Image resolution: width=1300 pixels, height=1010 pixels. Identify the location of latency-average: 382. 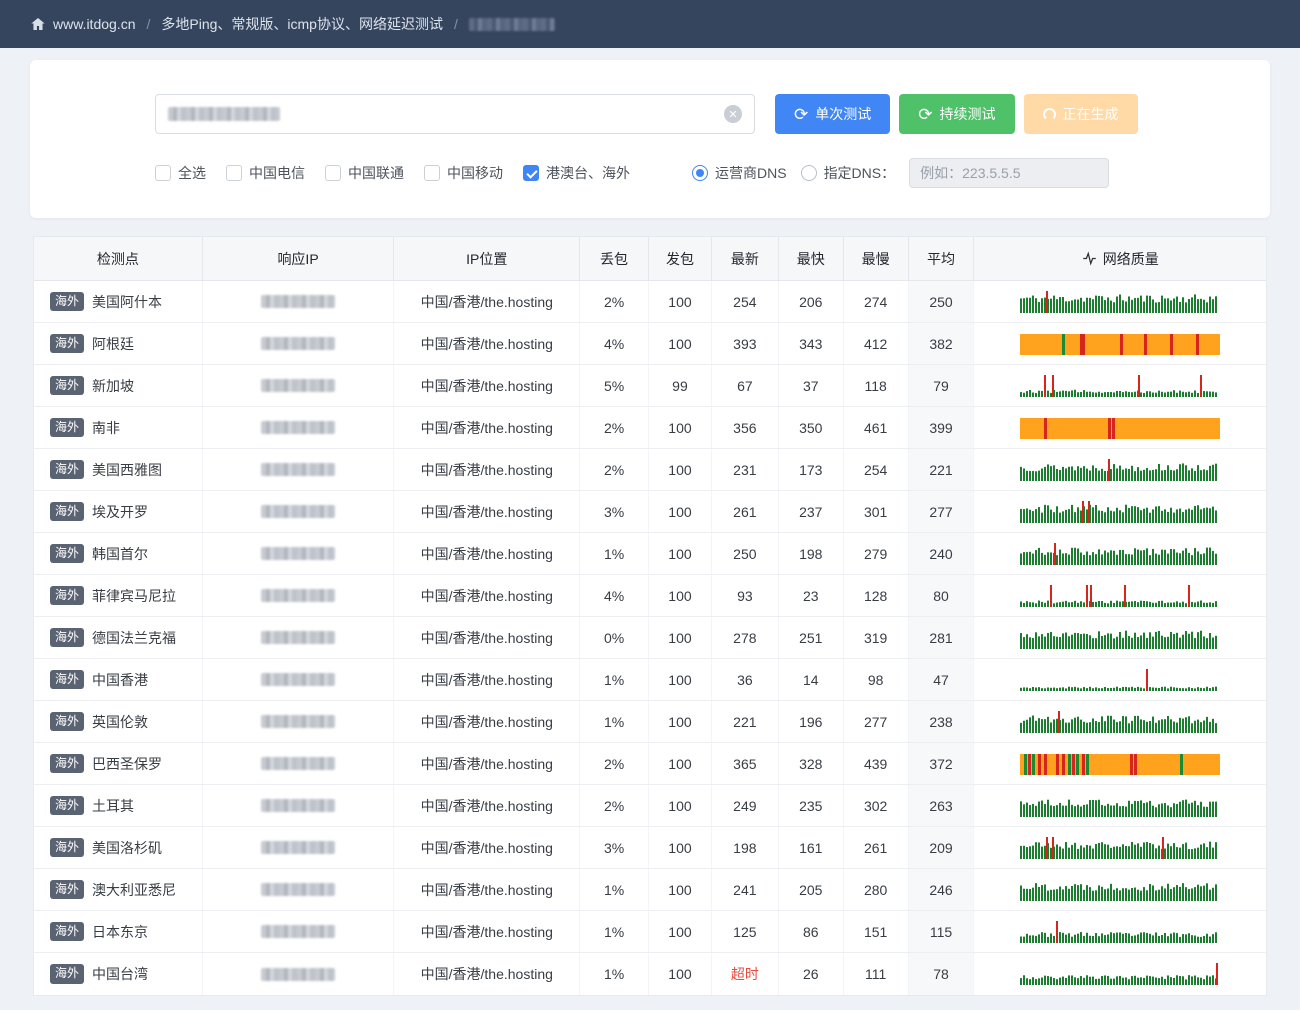
(941, 343).